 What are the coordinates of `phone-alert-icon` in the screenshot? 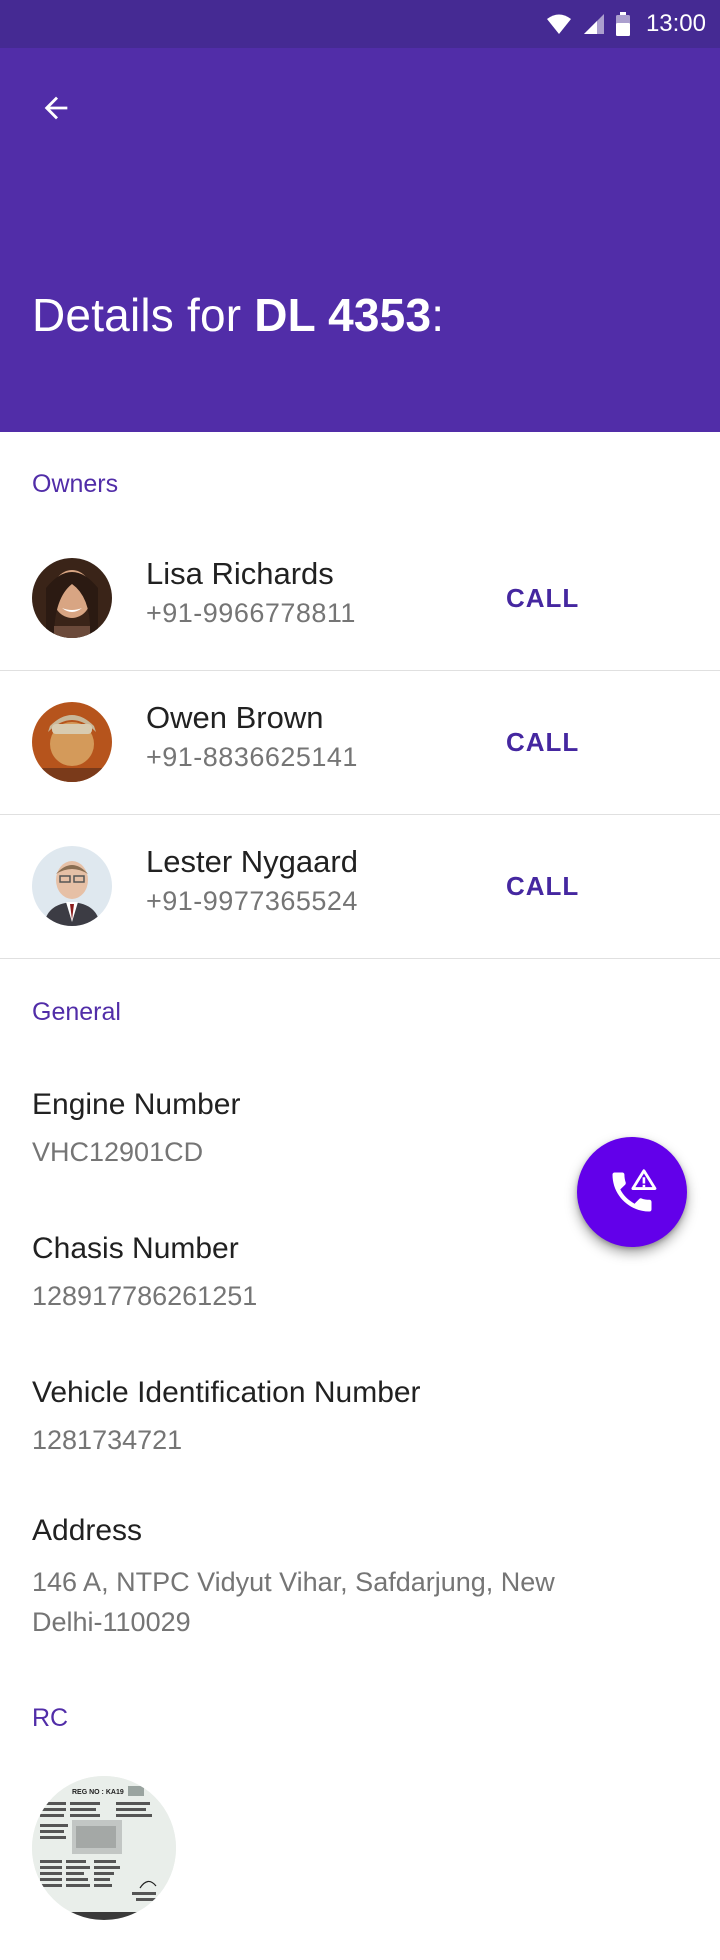 It's located at (634, 1190).